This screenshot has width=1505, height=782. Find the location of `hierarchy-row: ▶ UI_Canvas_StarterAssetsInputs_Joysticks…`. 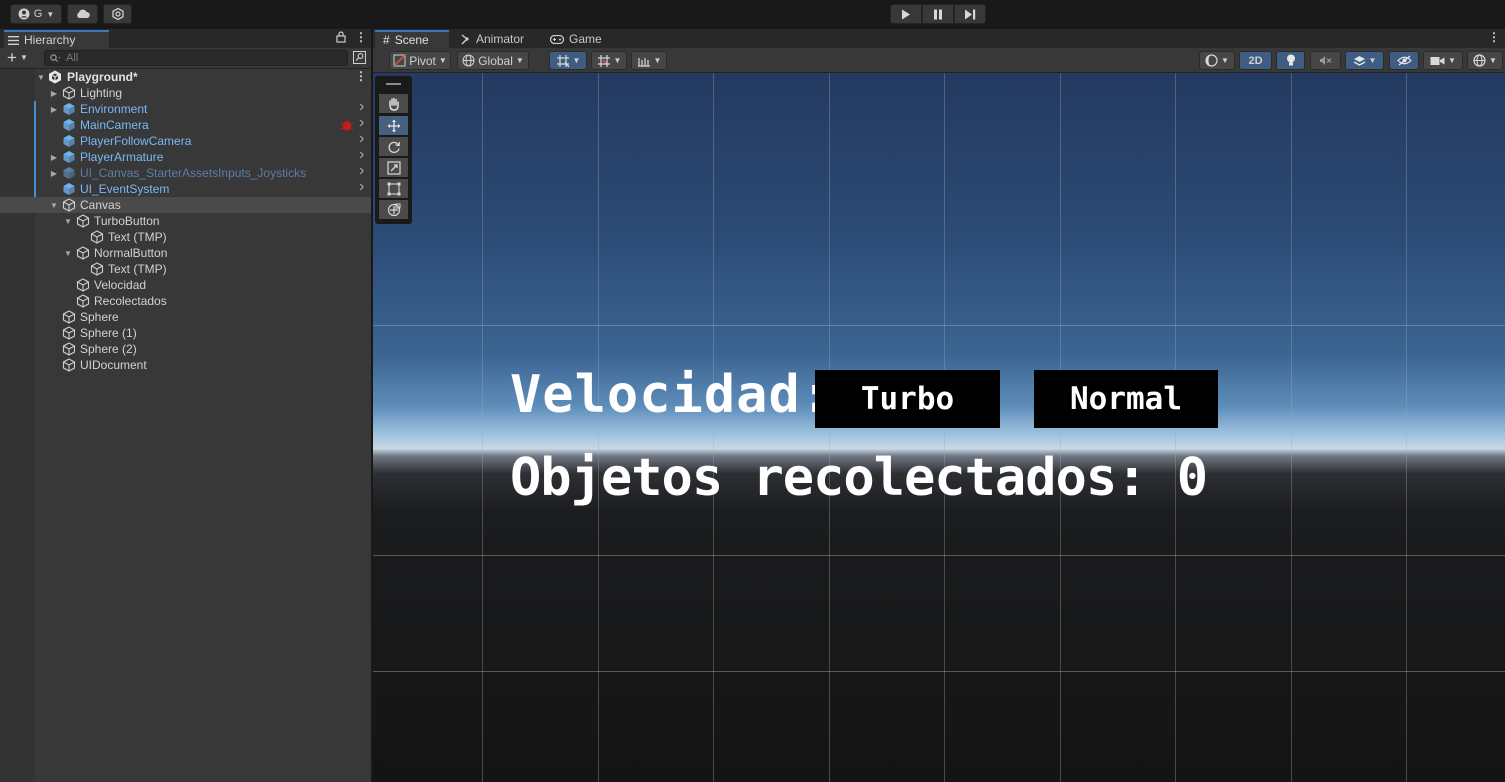

hierarchy-row: ▶ UI_Canvas_StarterAssetsInputs_Joysticks… is located at coordinates (185, 171).